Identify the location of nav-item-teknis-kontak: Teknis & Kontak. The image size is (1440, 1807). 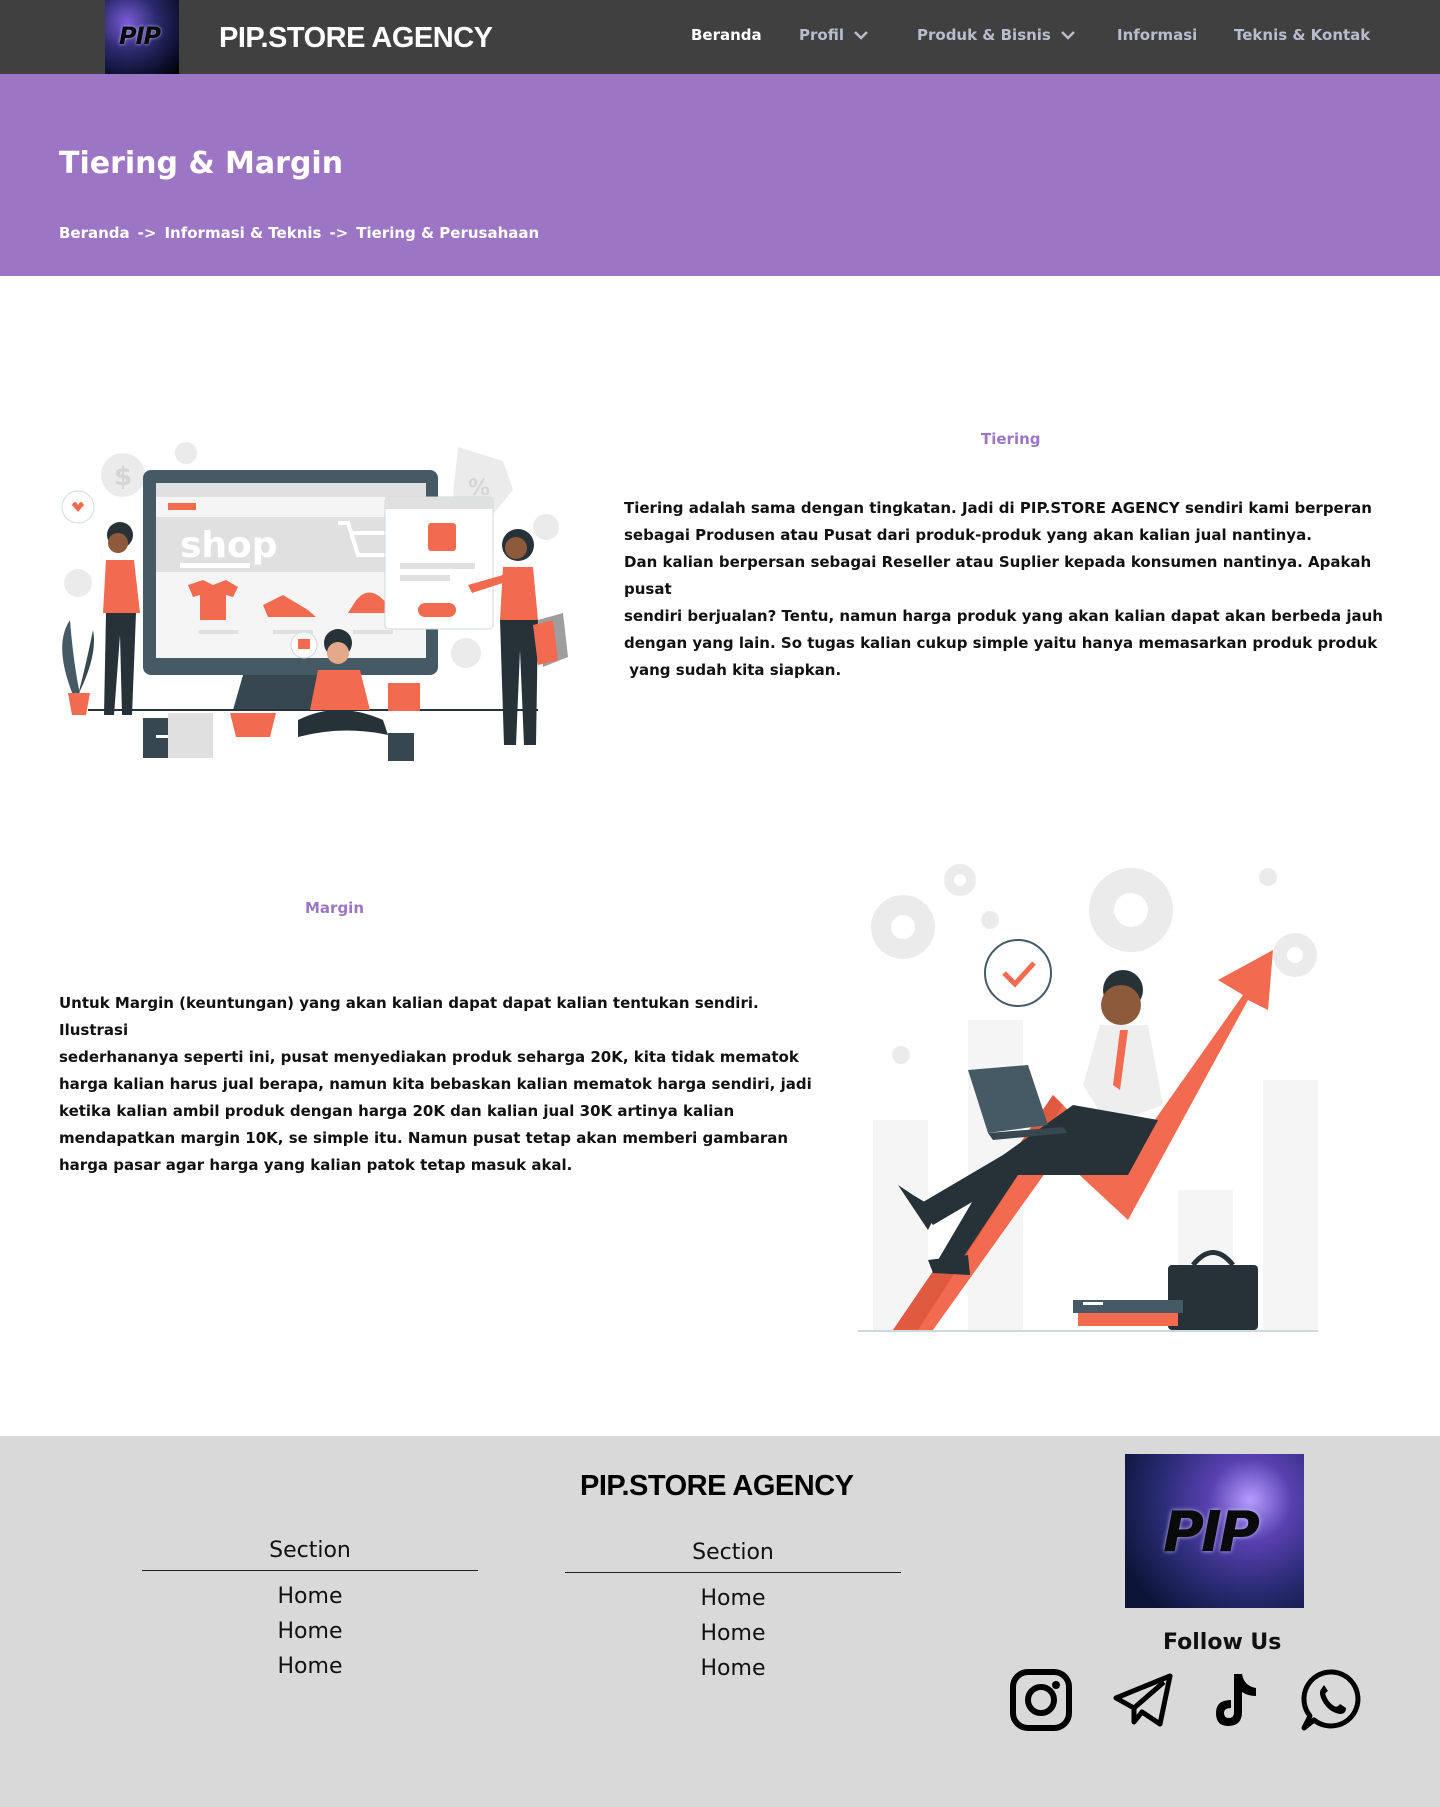
(1302, 35).